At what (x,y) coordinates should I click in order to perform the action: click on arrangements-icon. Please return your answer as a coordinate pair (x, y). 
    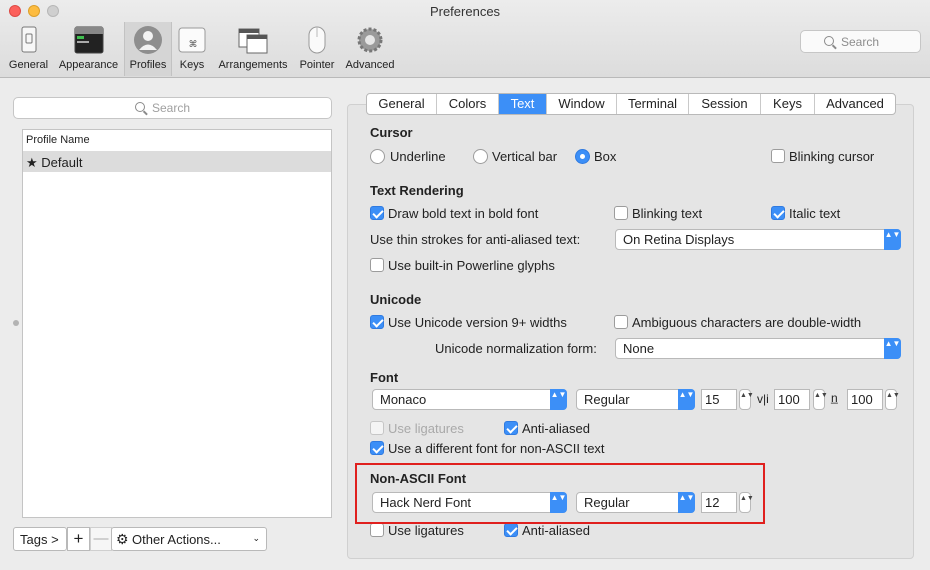
    Looking at the image, I should click on (253, 41).